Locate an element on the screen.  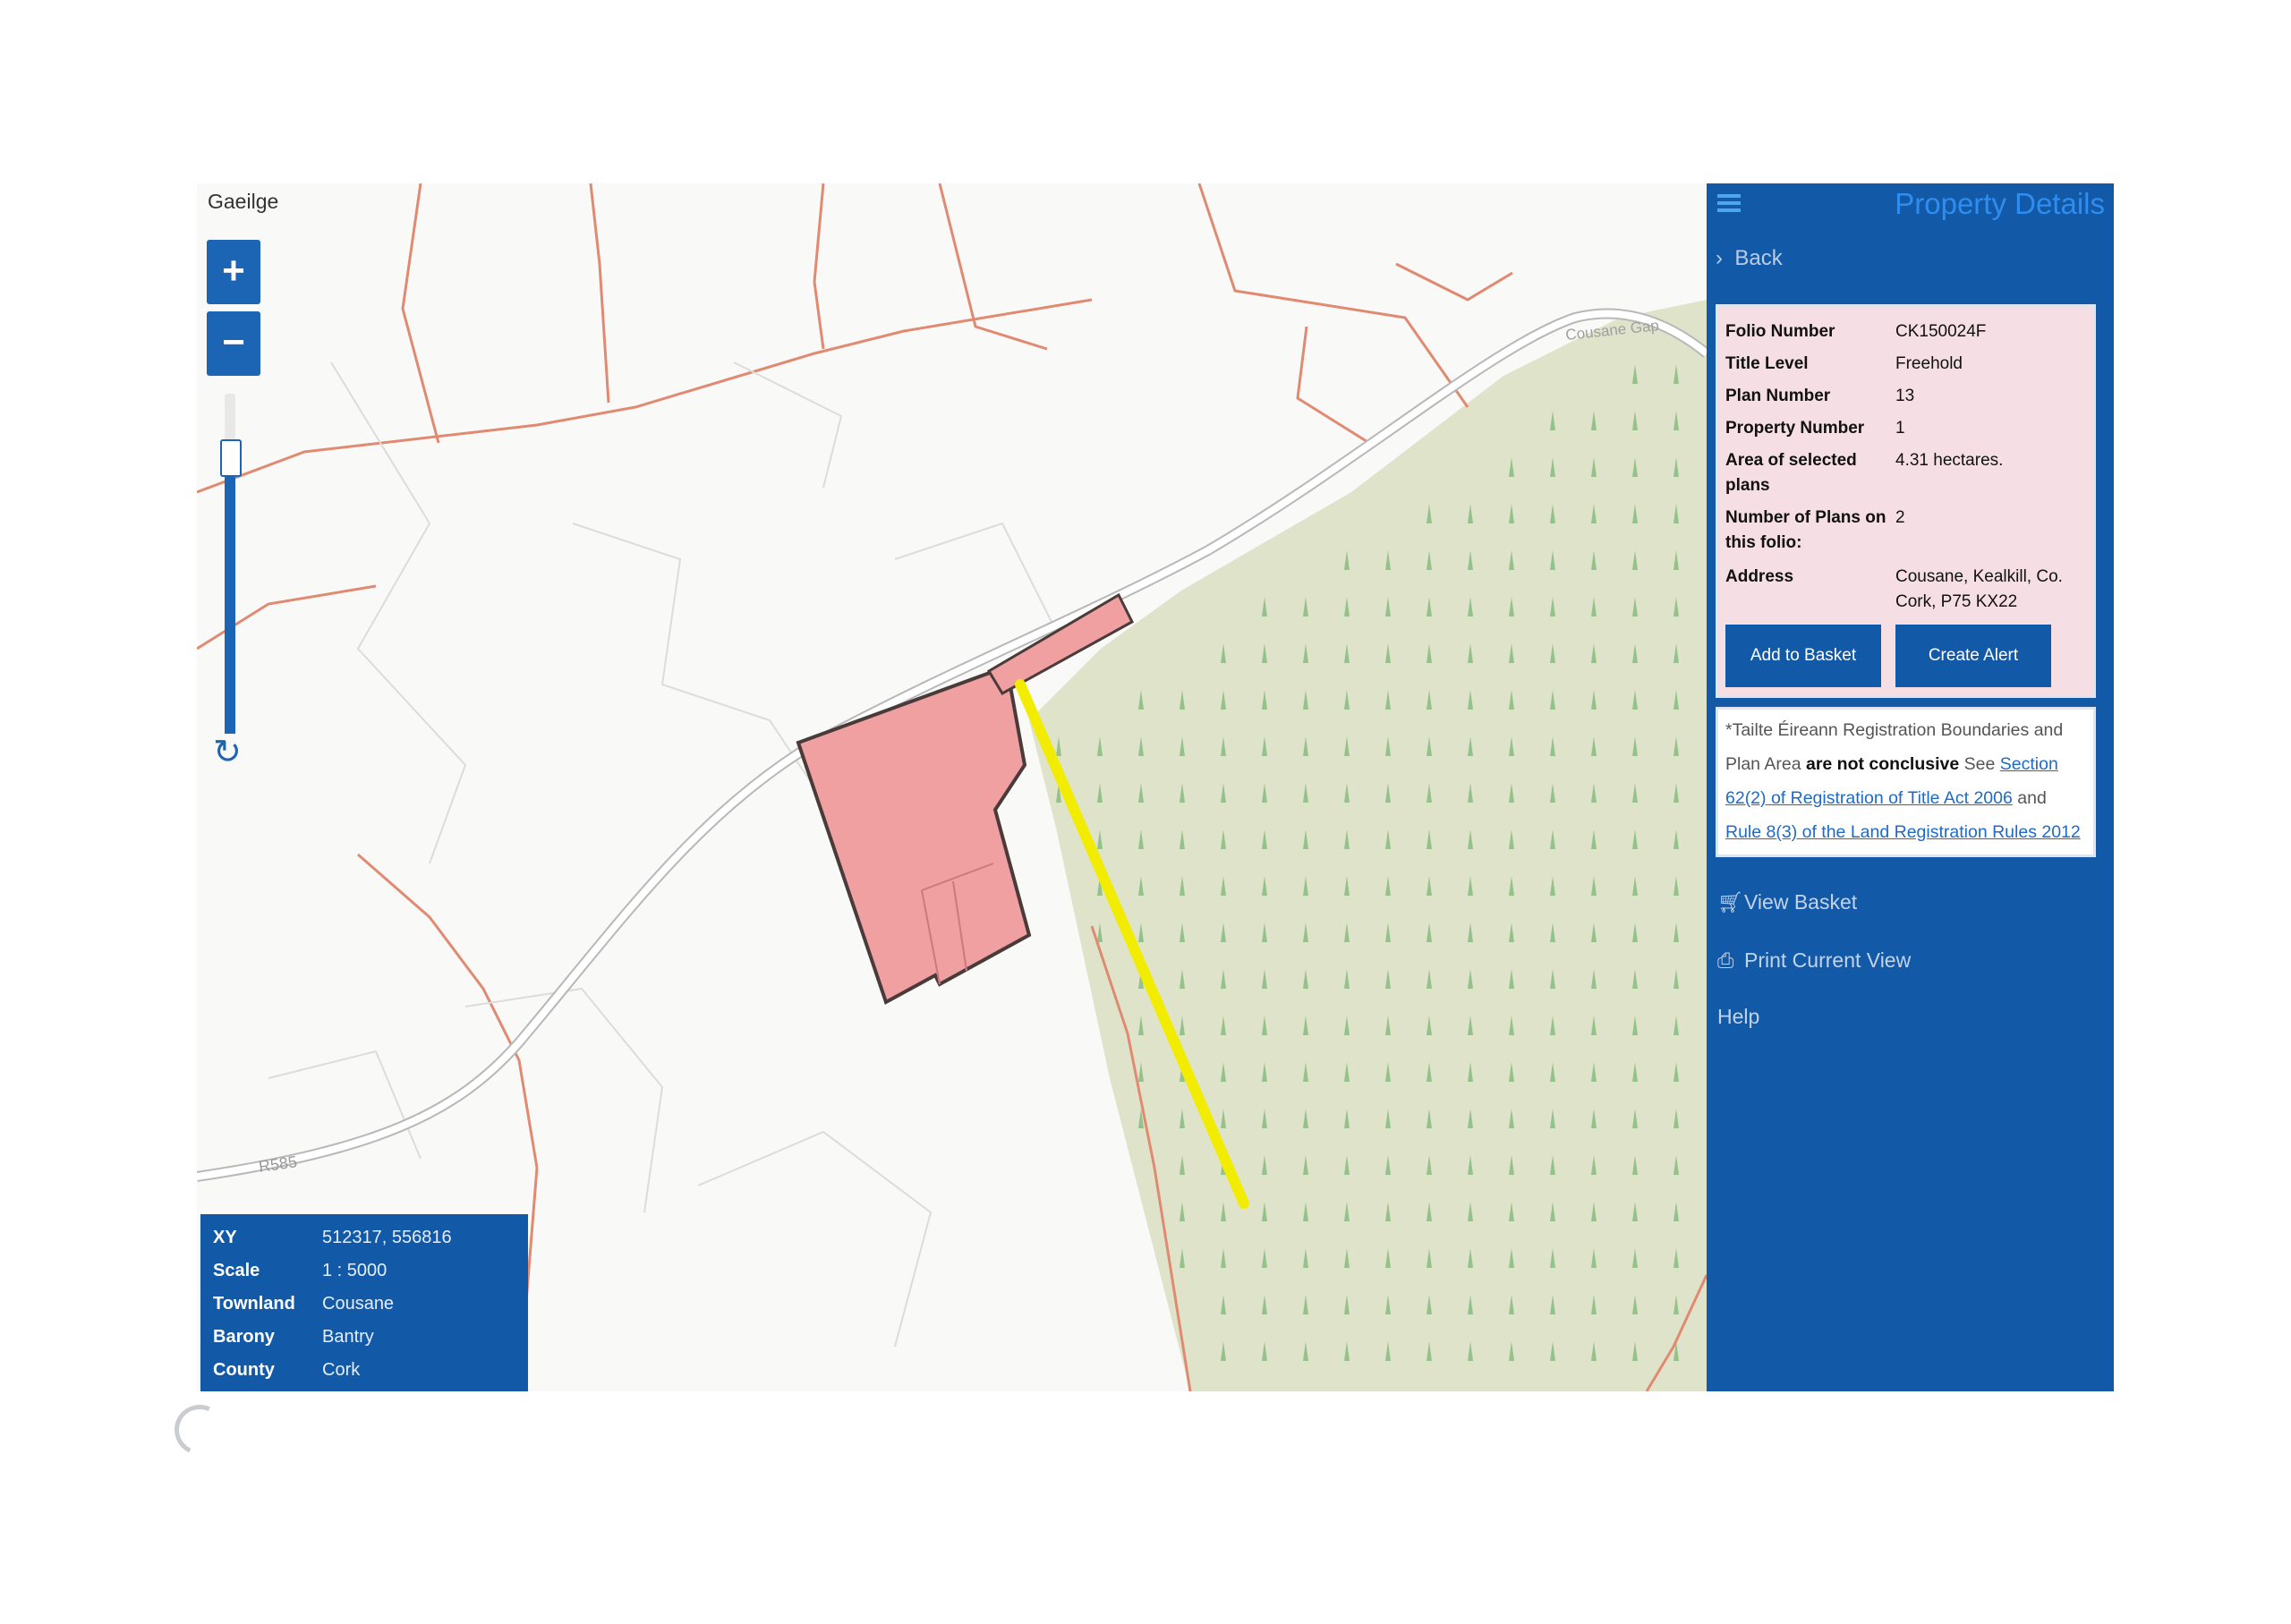
zoom-slider-fill is located at coordinates (230, 589).